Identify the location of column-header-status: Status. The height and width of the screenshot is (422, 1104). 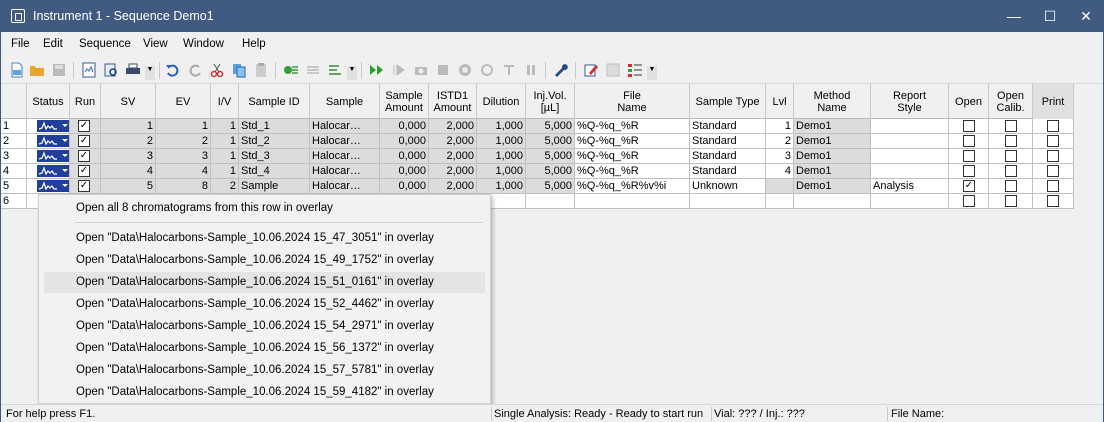
(48, 101).